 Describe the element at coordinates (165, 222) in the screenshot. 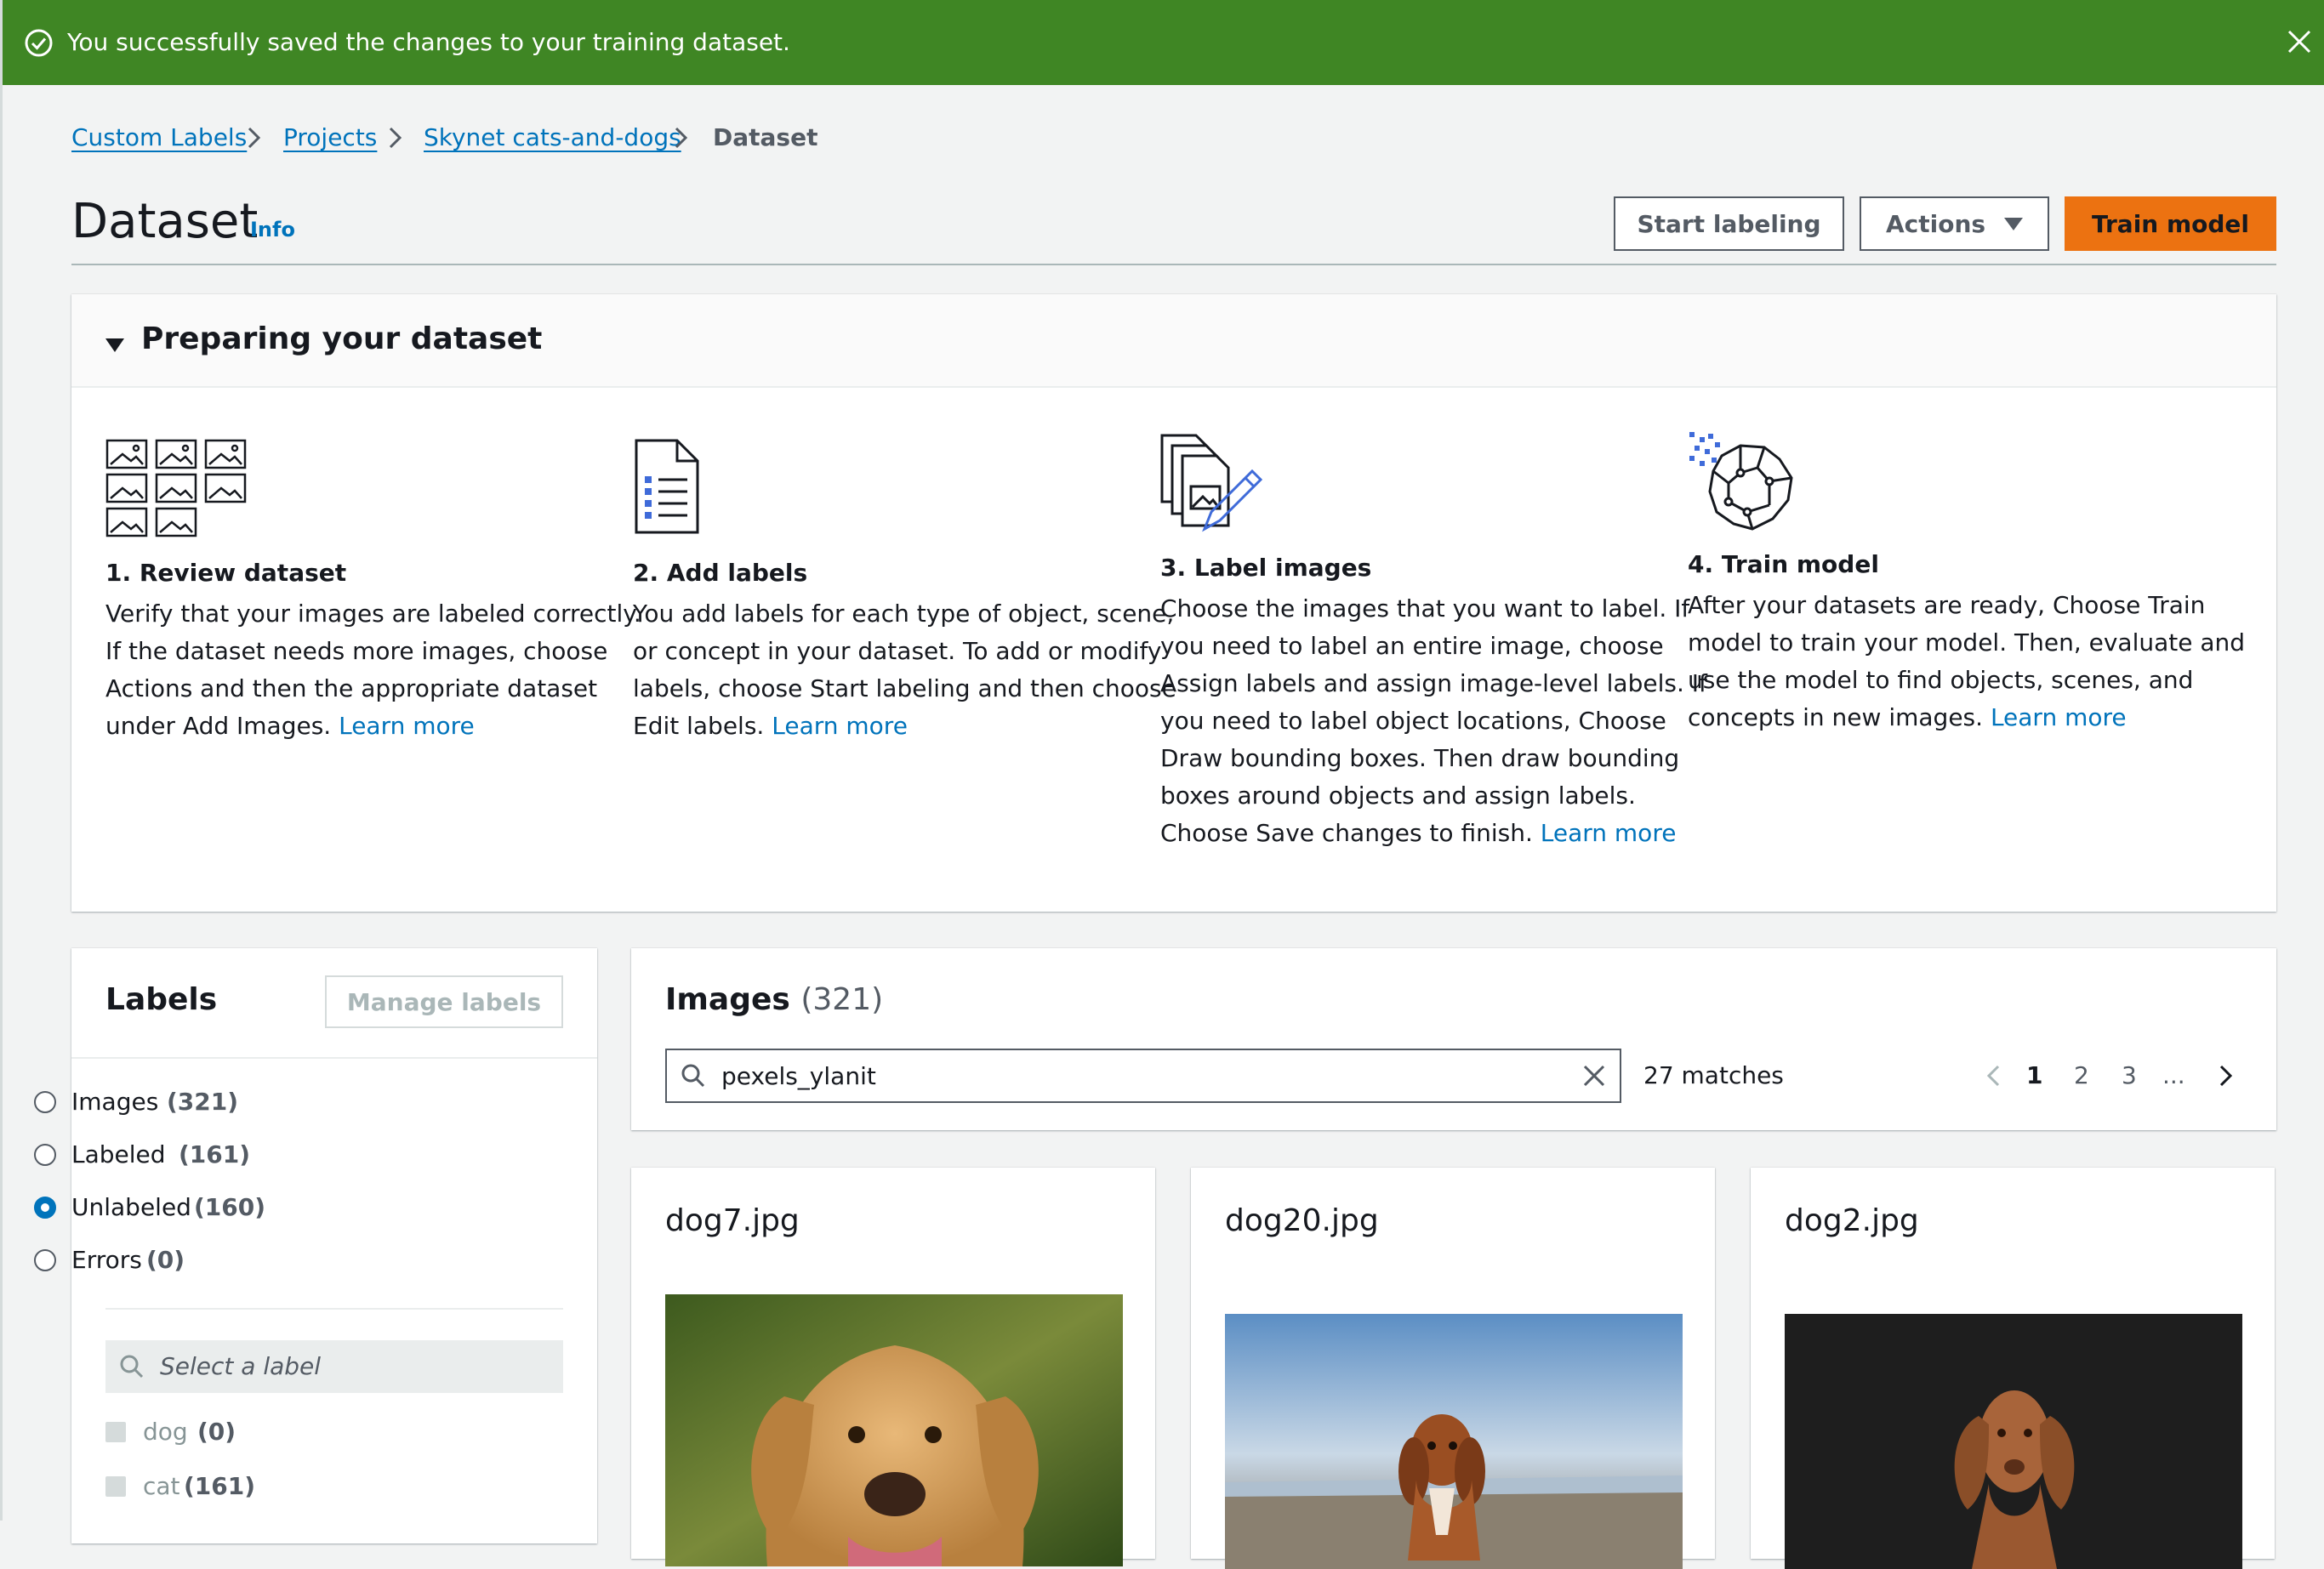

I see `page-title: Dataset` at that location.